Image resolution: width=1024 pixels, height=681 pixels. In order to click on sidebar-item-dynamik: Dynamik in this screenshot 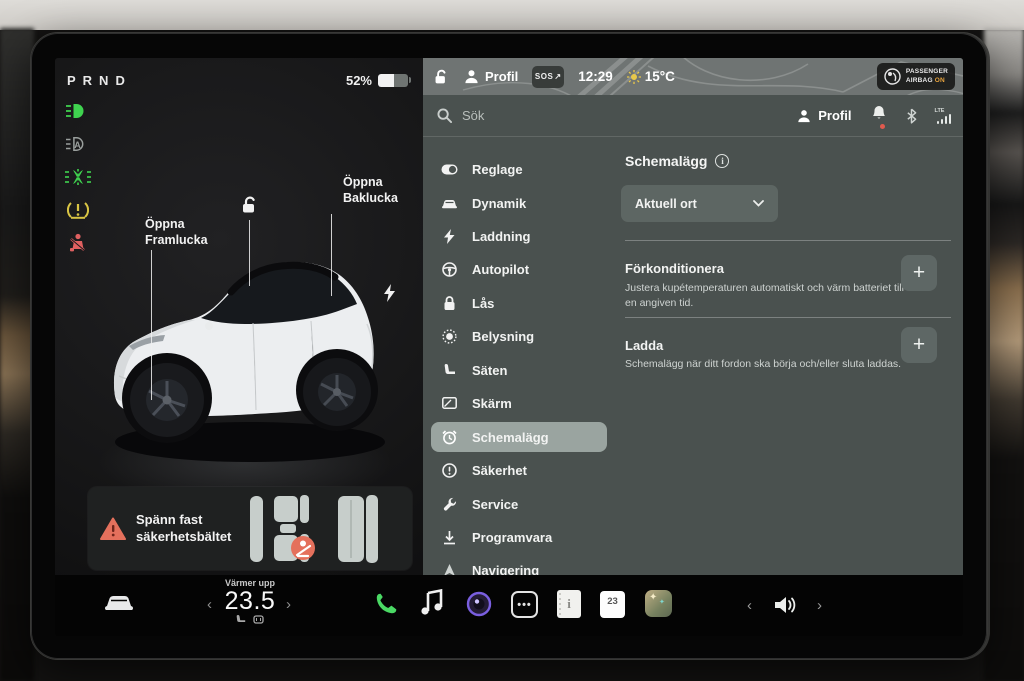, I will do `click(519, 202)`.